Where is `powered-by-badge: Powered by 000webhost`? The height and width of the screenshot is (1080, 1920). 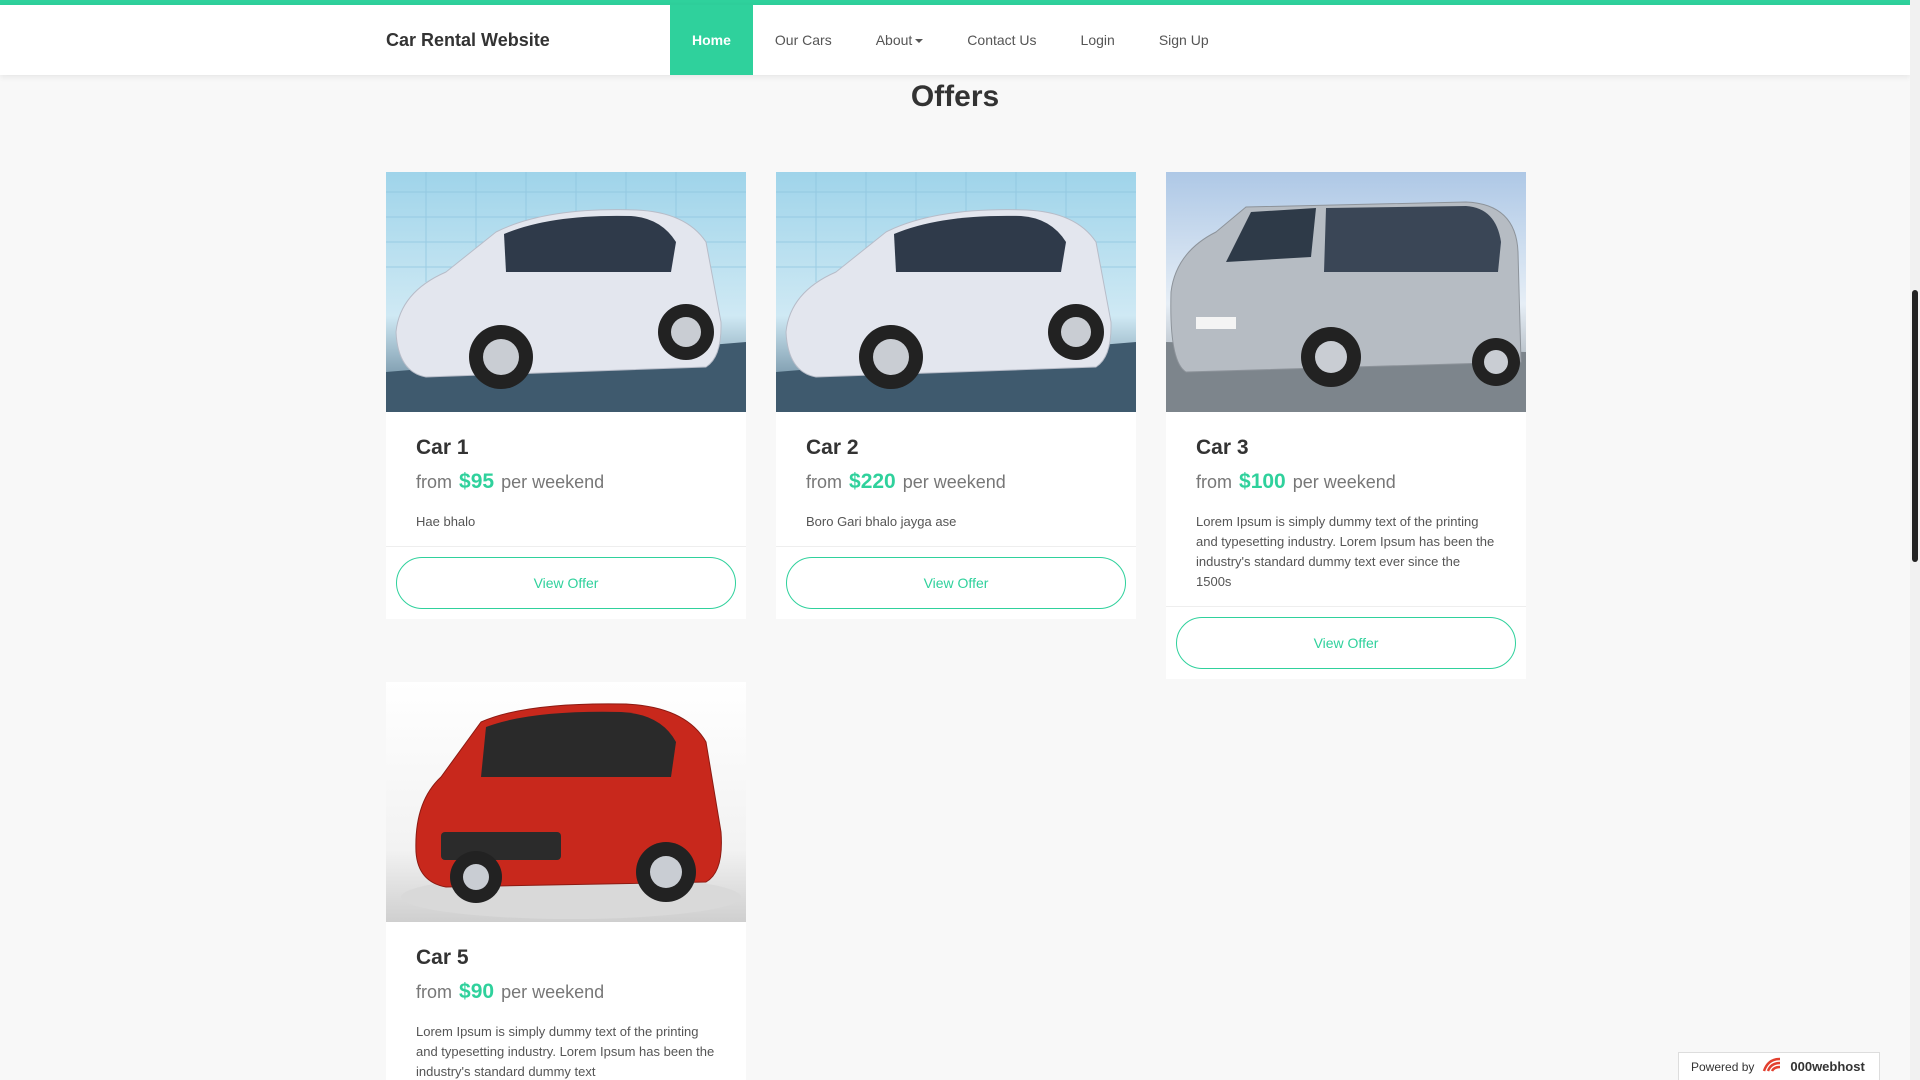 powered-by-badge: Powered by 000webhost is located at coordinates (1779, 1066).